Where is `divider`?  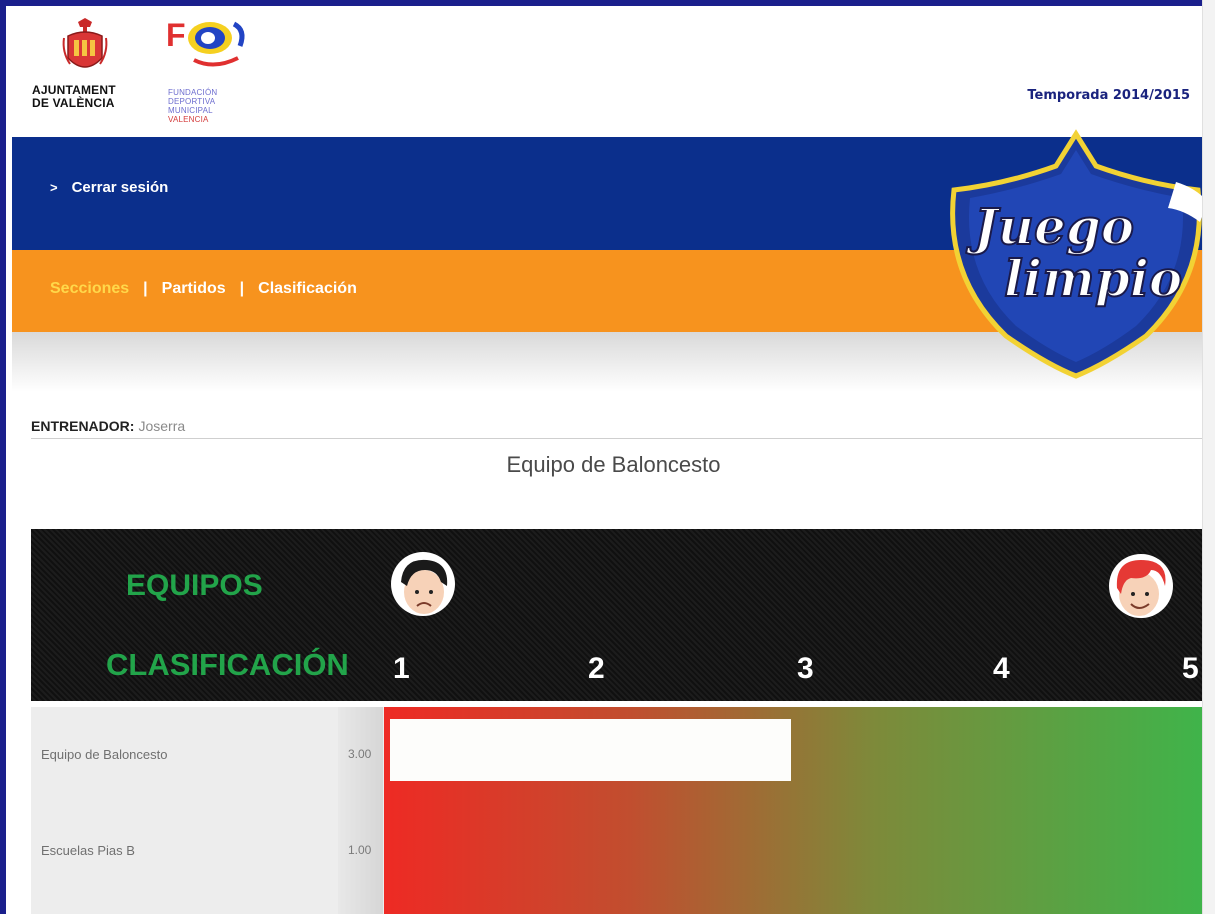
divider is located at coordinates (617, 438).